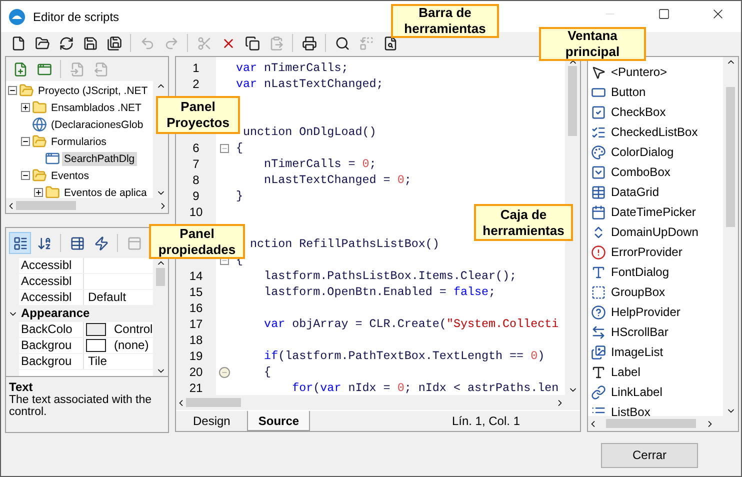 This screenshot has width=742, height=477. I want to click on tree-item: Eventos, so click(70, 175).